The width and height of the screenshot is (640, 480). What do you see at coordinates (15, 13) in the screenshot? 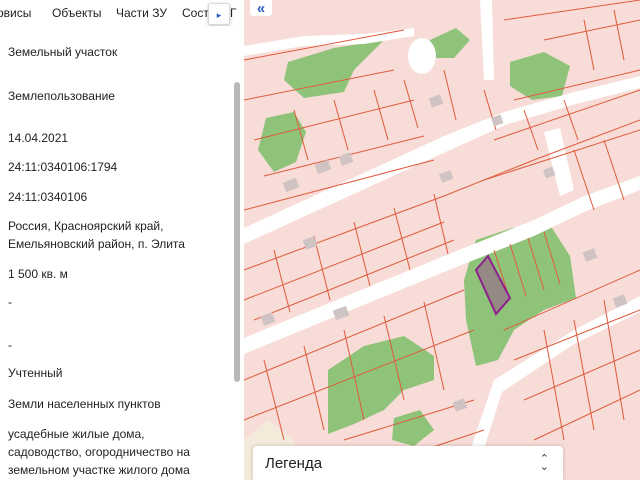
I see `tab-services: рвисы` at bounding box center [15, 13].